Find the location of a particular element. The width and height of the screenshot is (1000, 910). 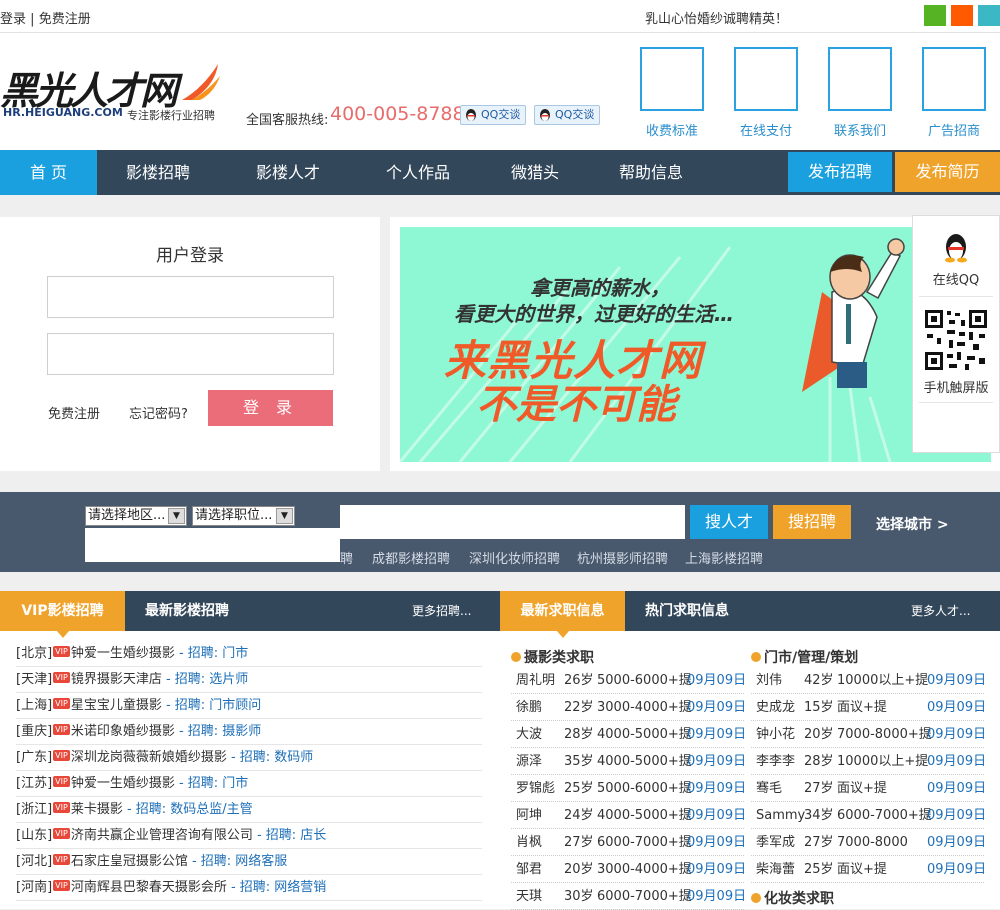

search-talent-button: 搜人才 is located at coordinates (729, 522).